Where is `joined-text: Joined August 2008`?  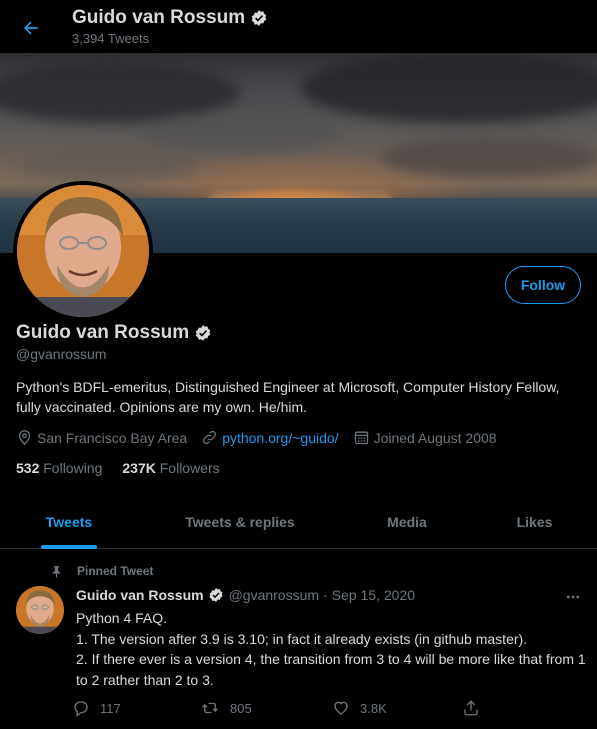 joined-text: Joined August 2008 is located at coordinates (435, 437).